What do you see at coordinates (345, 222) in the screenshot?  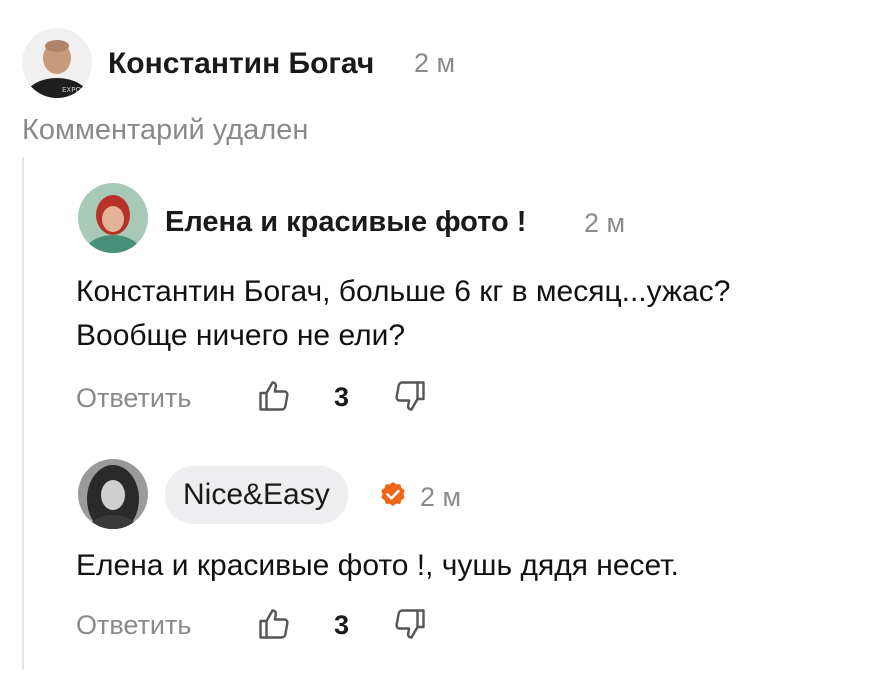 I see `author-name: Елена и красивые фото !` at bounding box center [345, 222].